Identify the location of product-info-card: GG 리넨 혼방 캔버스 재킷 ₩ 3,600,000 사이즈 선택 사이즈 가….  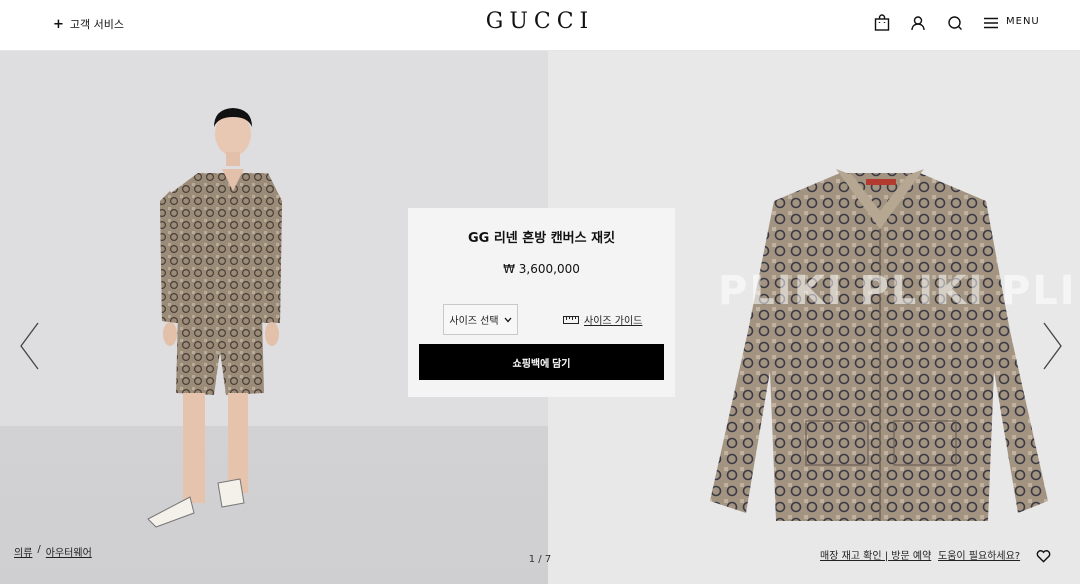
(541, 302).